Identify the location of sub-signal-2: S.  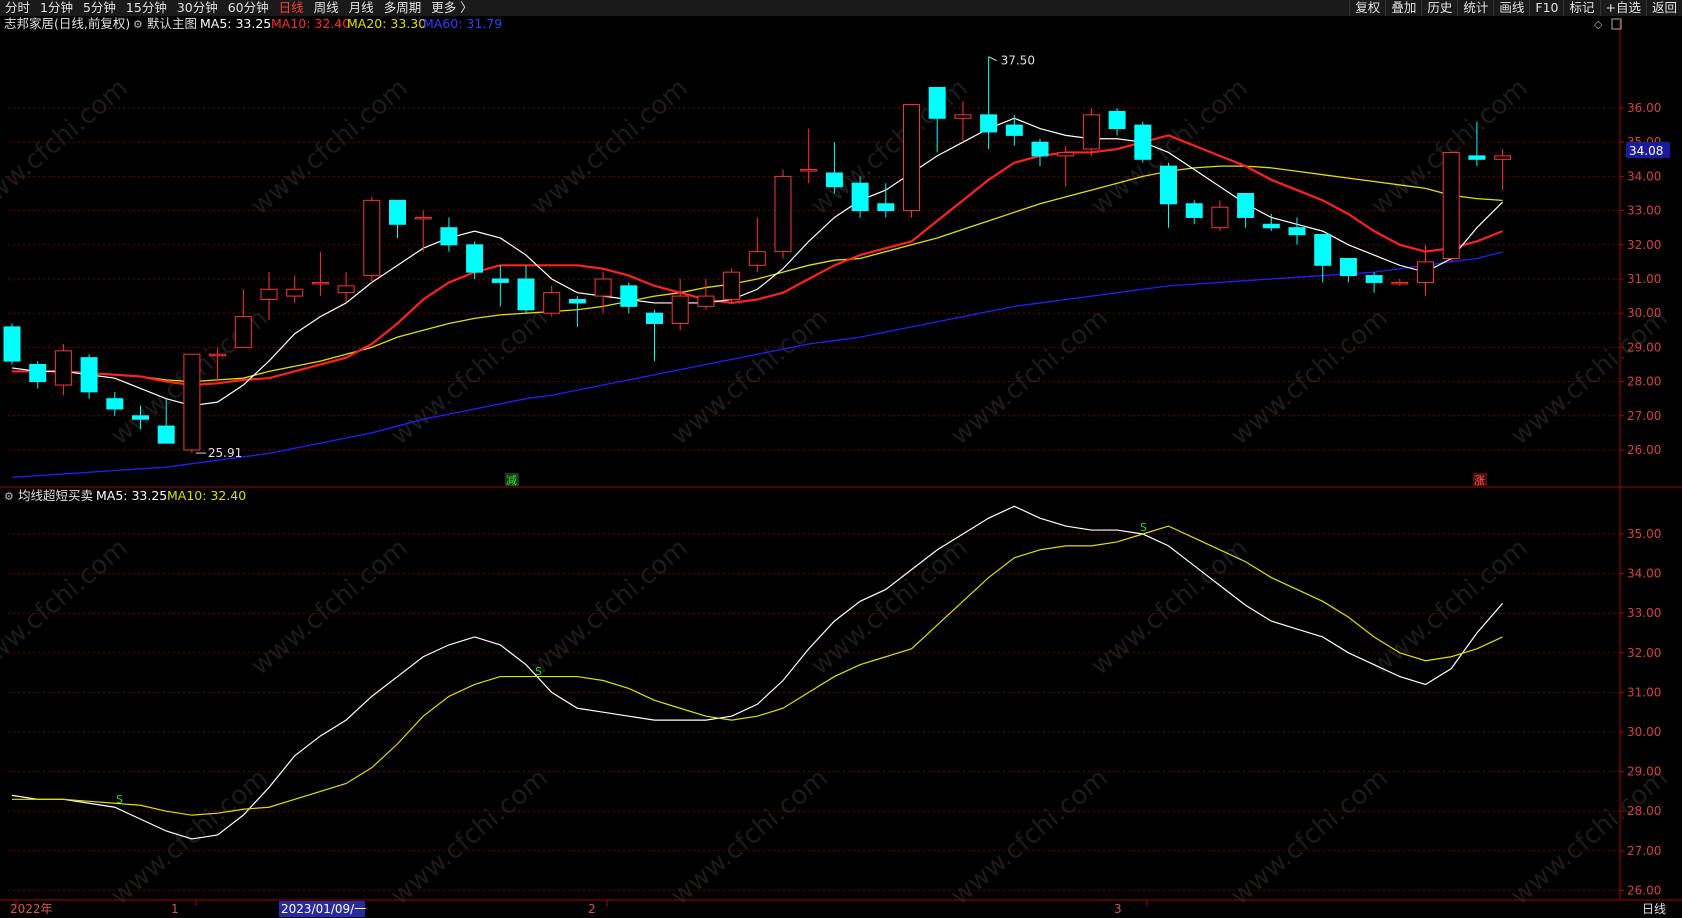
(538, 671).